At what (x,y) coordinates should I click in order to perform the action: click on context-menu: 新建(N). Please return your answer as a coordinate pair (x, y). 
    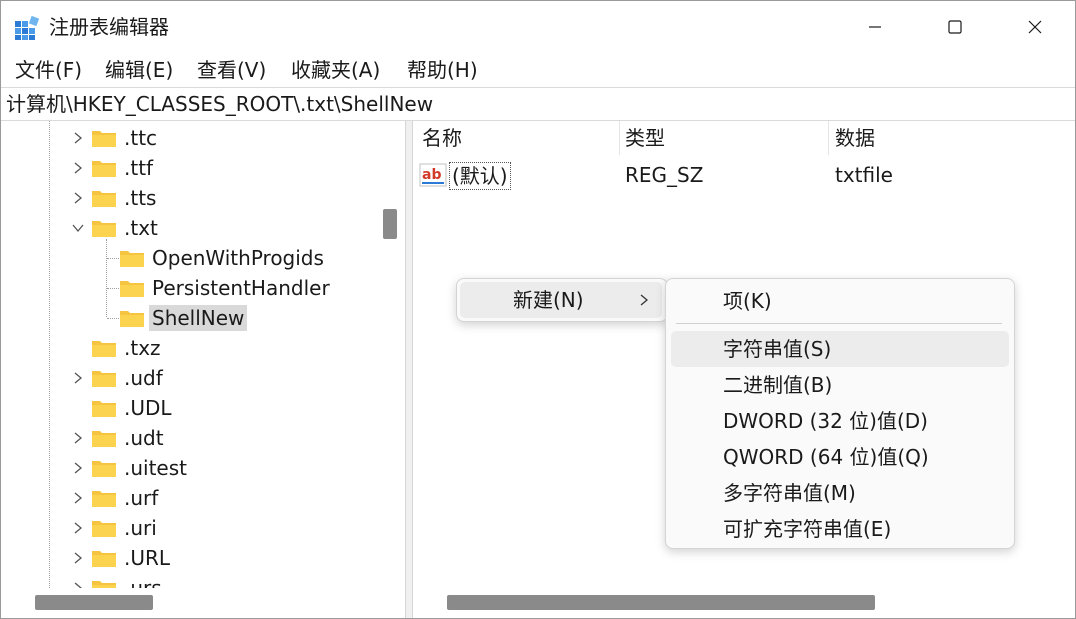
    Looking at the image, I should click on (562, 300).